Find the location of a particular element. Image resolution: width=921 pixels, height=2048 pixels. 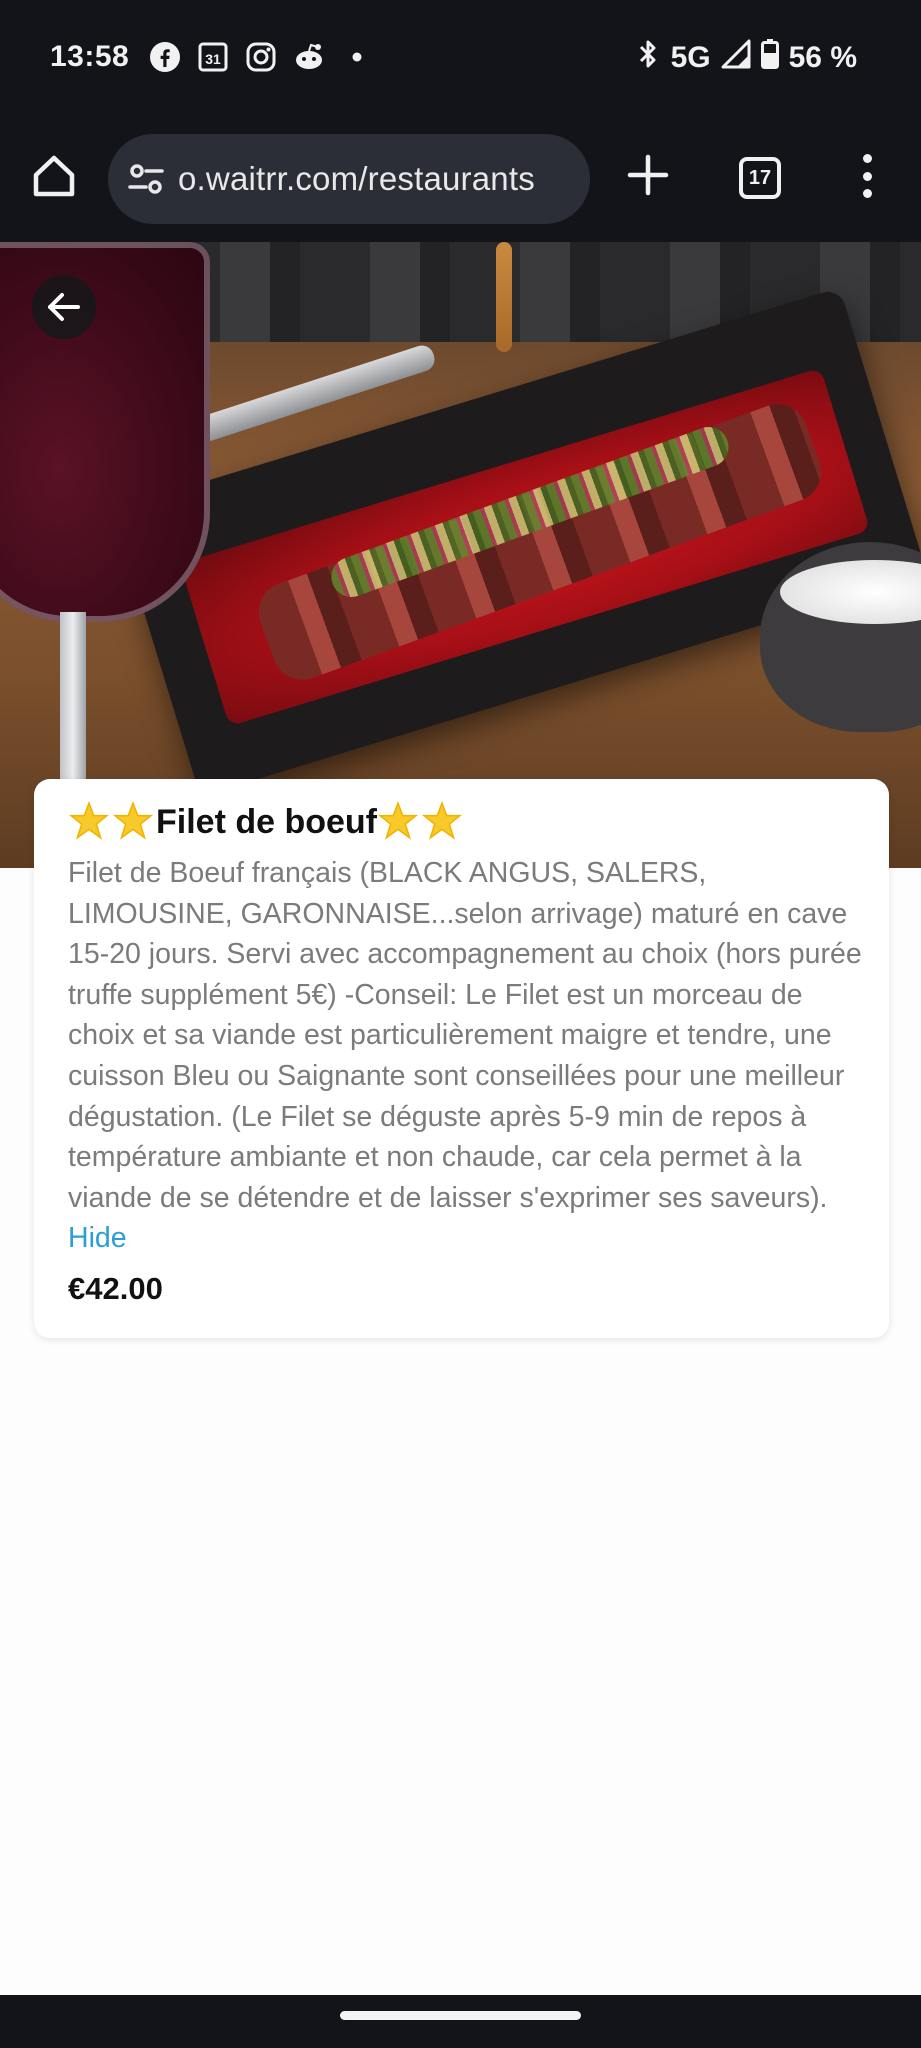

home-button is located at coordinates (54, 176).